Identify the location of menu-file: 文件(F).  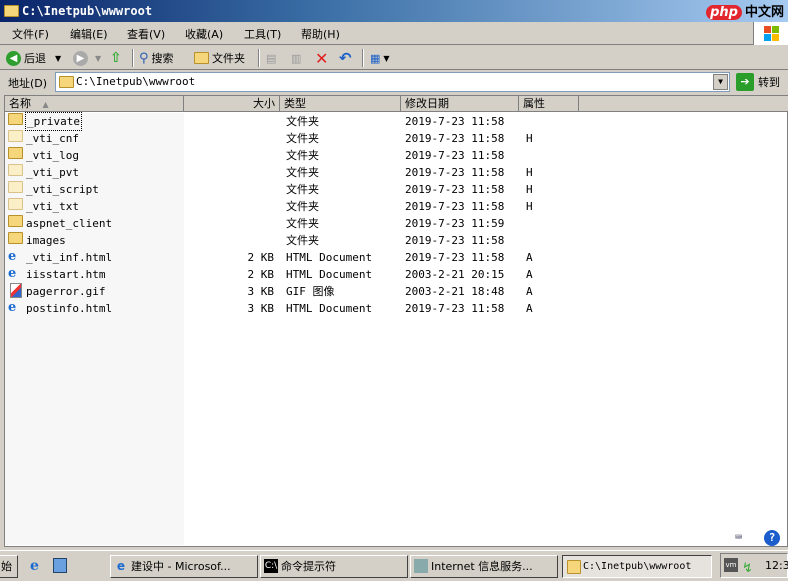
(30, 34).